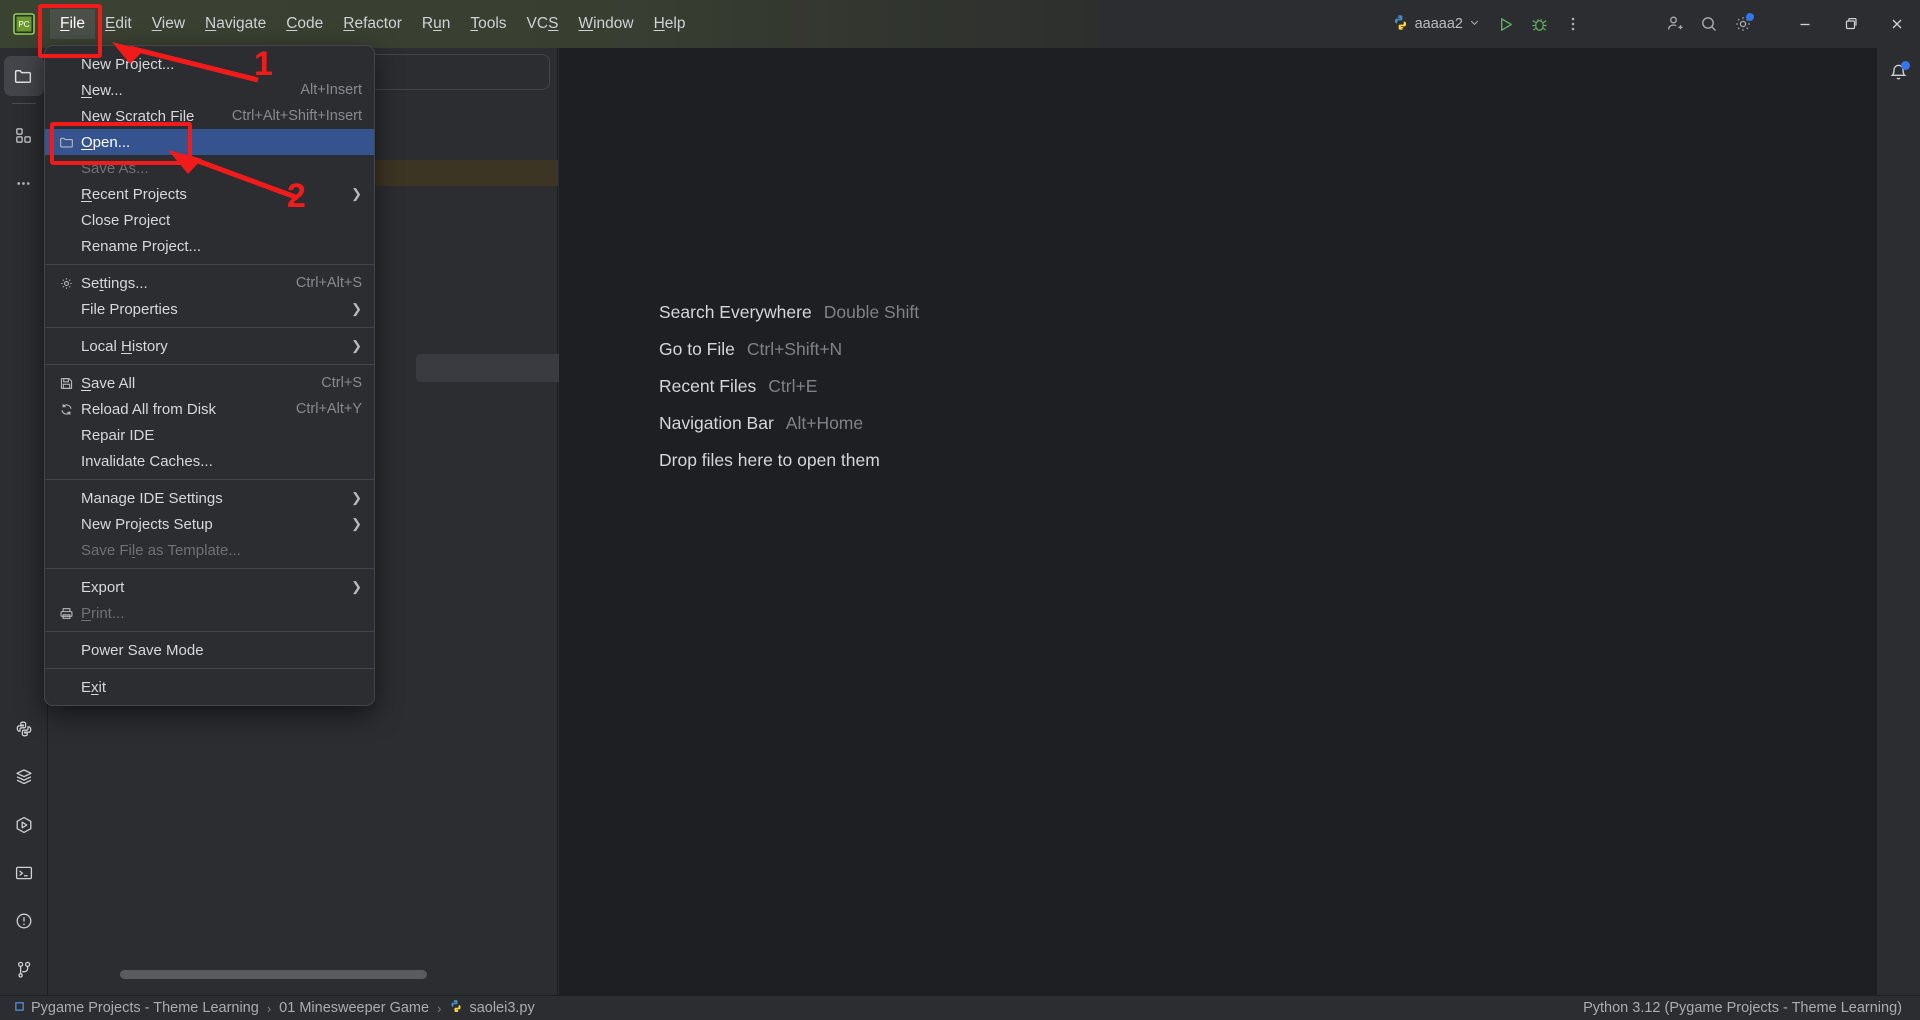 This screenshot has height=1020, width=1920. What do you see at coordinates (209, 116) in the screenshot?
I see `menu-item-new-scratch-file: New Scratch File Ctrl+Alt+Shift+Insert` at bounding box center [209, 116].